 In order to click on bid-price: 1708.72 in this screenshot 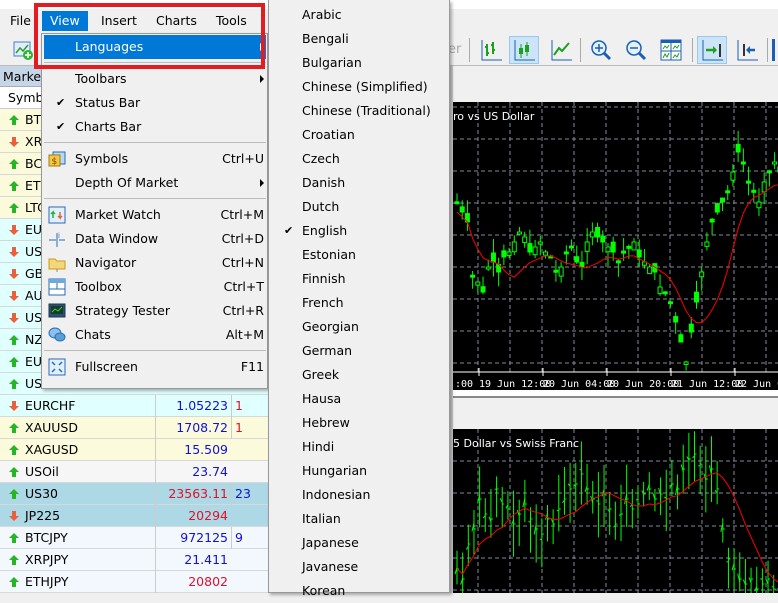, I will do `click(192, 428)`.